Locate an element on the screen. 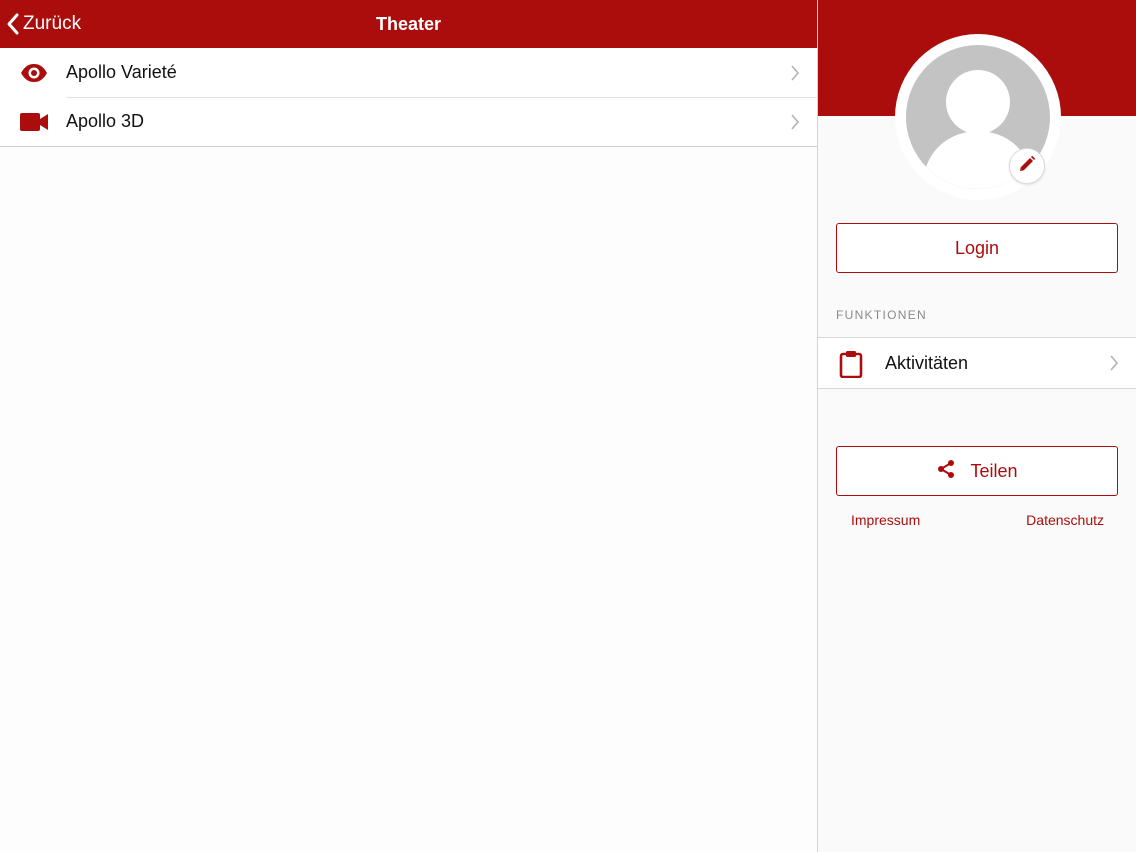 This screenshot has height=852, width=1136. page-title: Theater is located at coordinates (408, 23).